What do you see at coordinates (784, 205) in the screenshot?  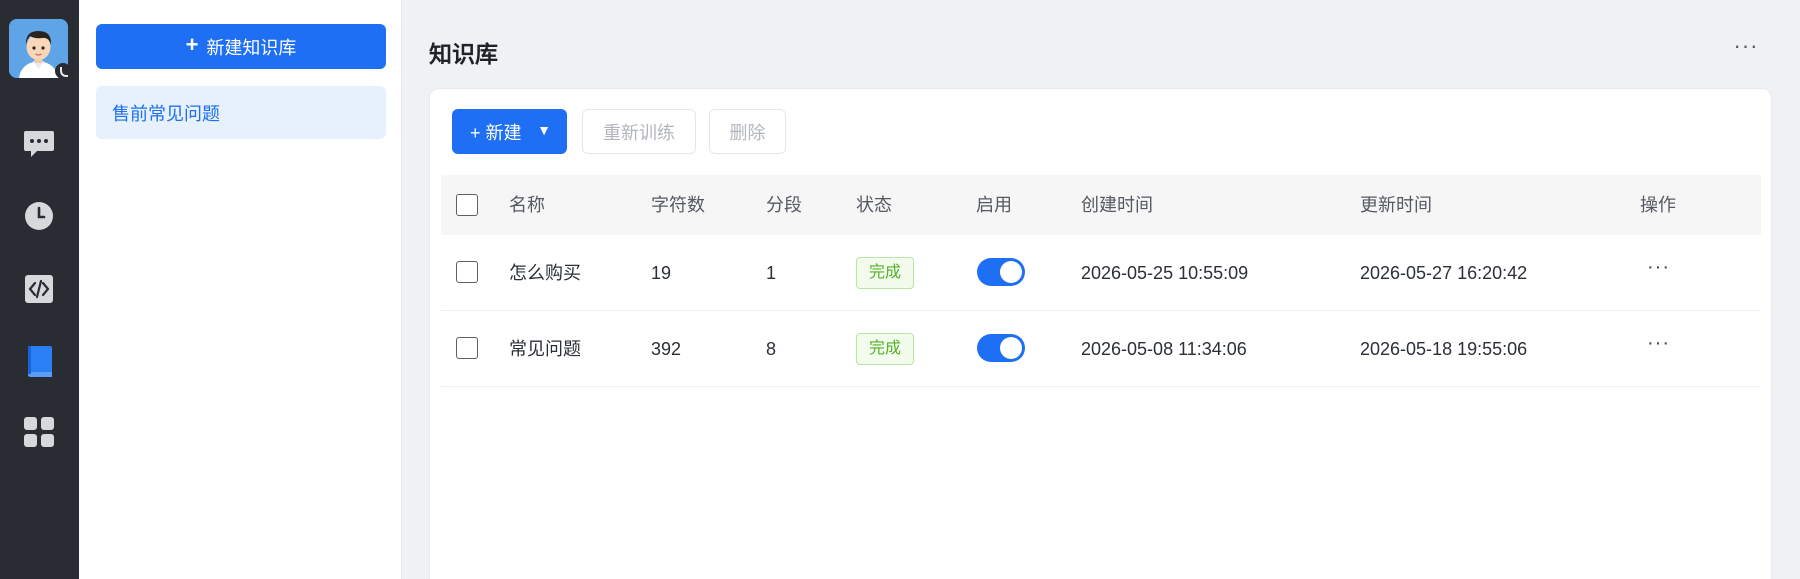 I see `column-header-segments: 分段` at bounding box center [784, 205].